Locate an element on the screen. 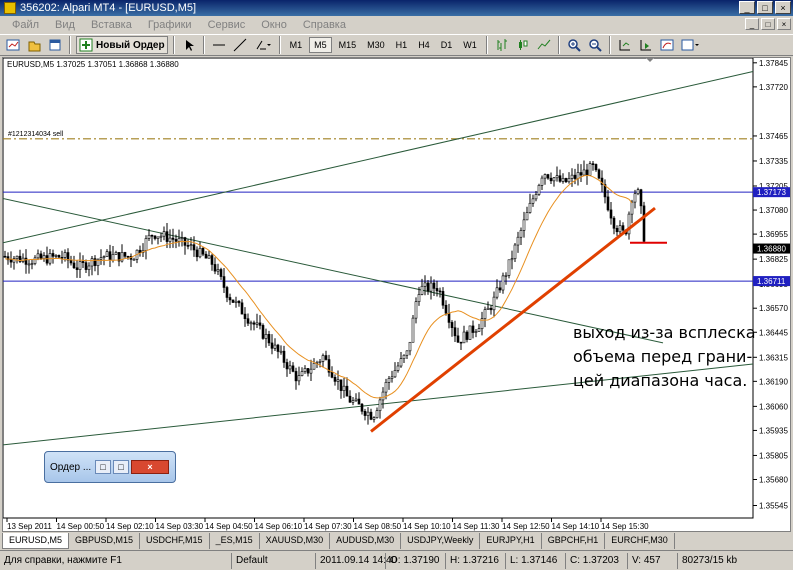  close-button: × is located at coordinates (783, 7).